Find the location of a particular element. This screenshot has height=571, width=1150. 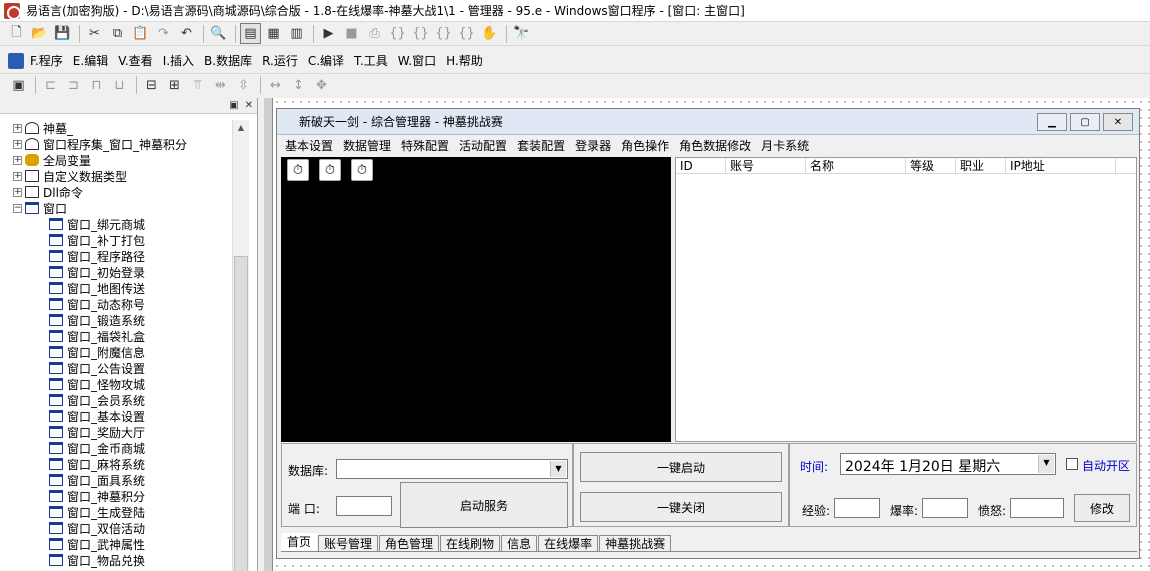

form-menu-launcher: 登录器 is located at coordinates (593, 145).